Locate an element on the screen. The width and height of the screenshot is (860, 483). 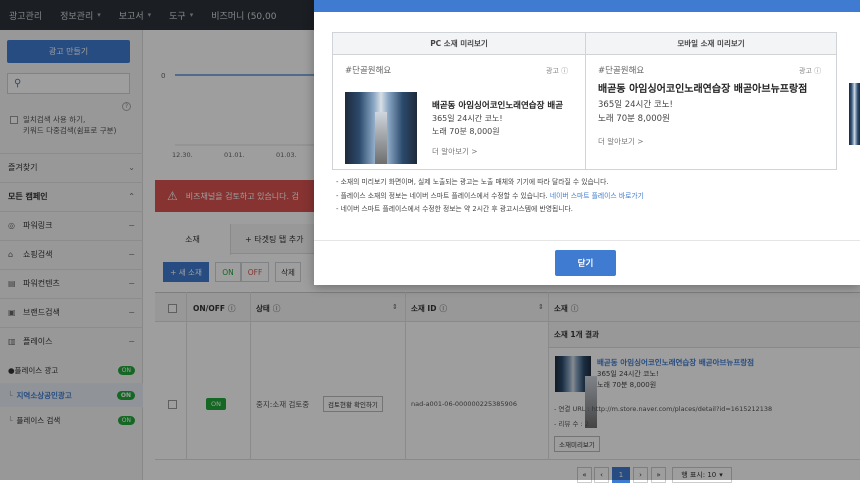
pc-ad-line-1: 365일 24시간 코노! is located at coordinates (467, 118).